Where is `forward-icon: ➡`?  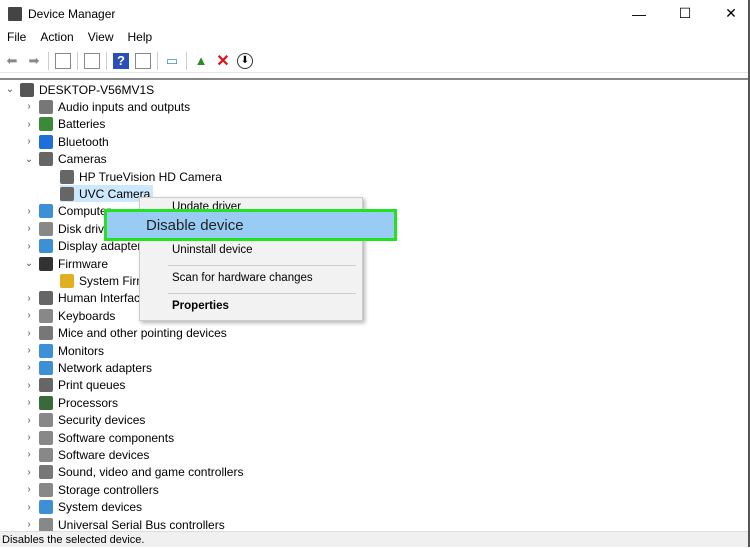 forward-icon: ➡ is located at coordinates (34, 61).